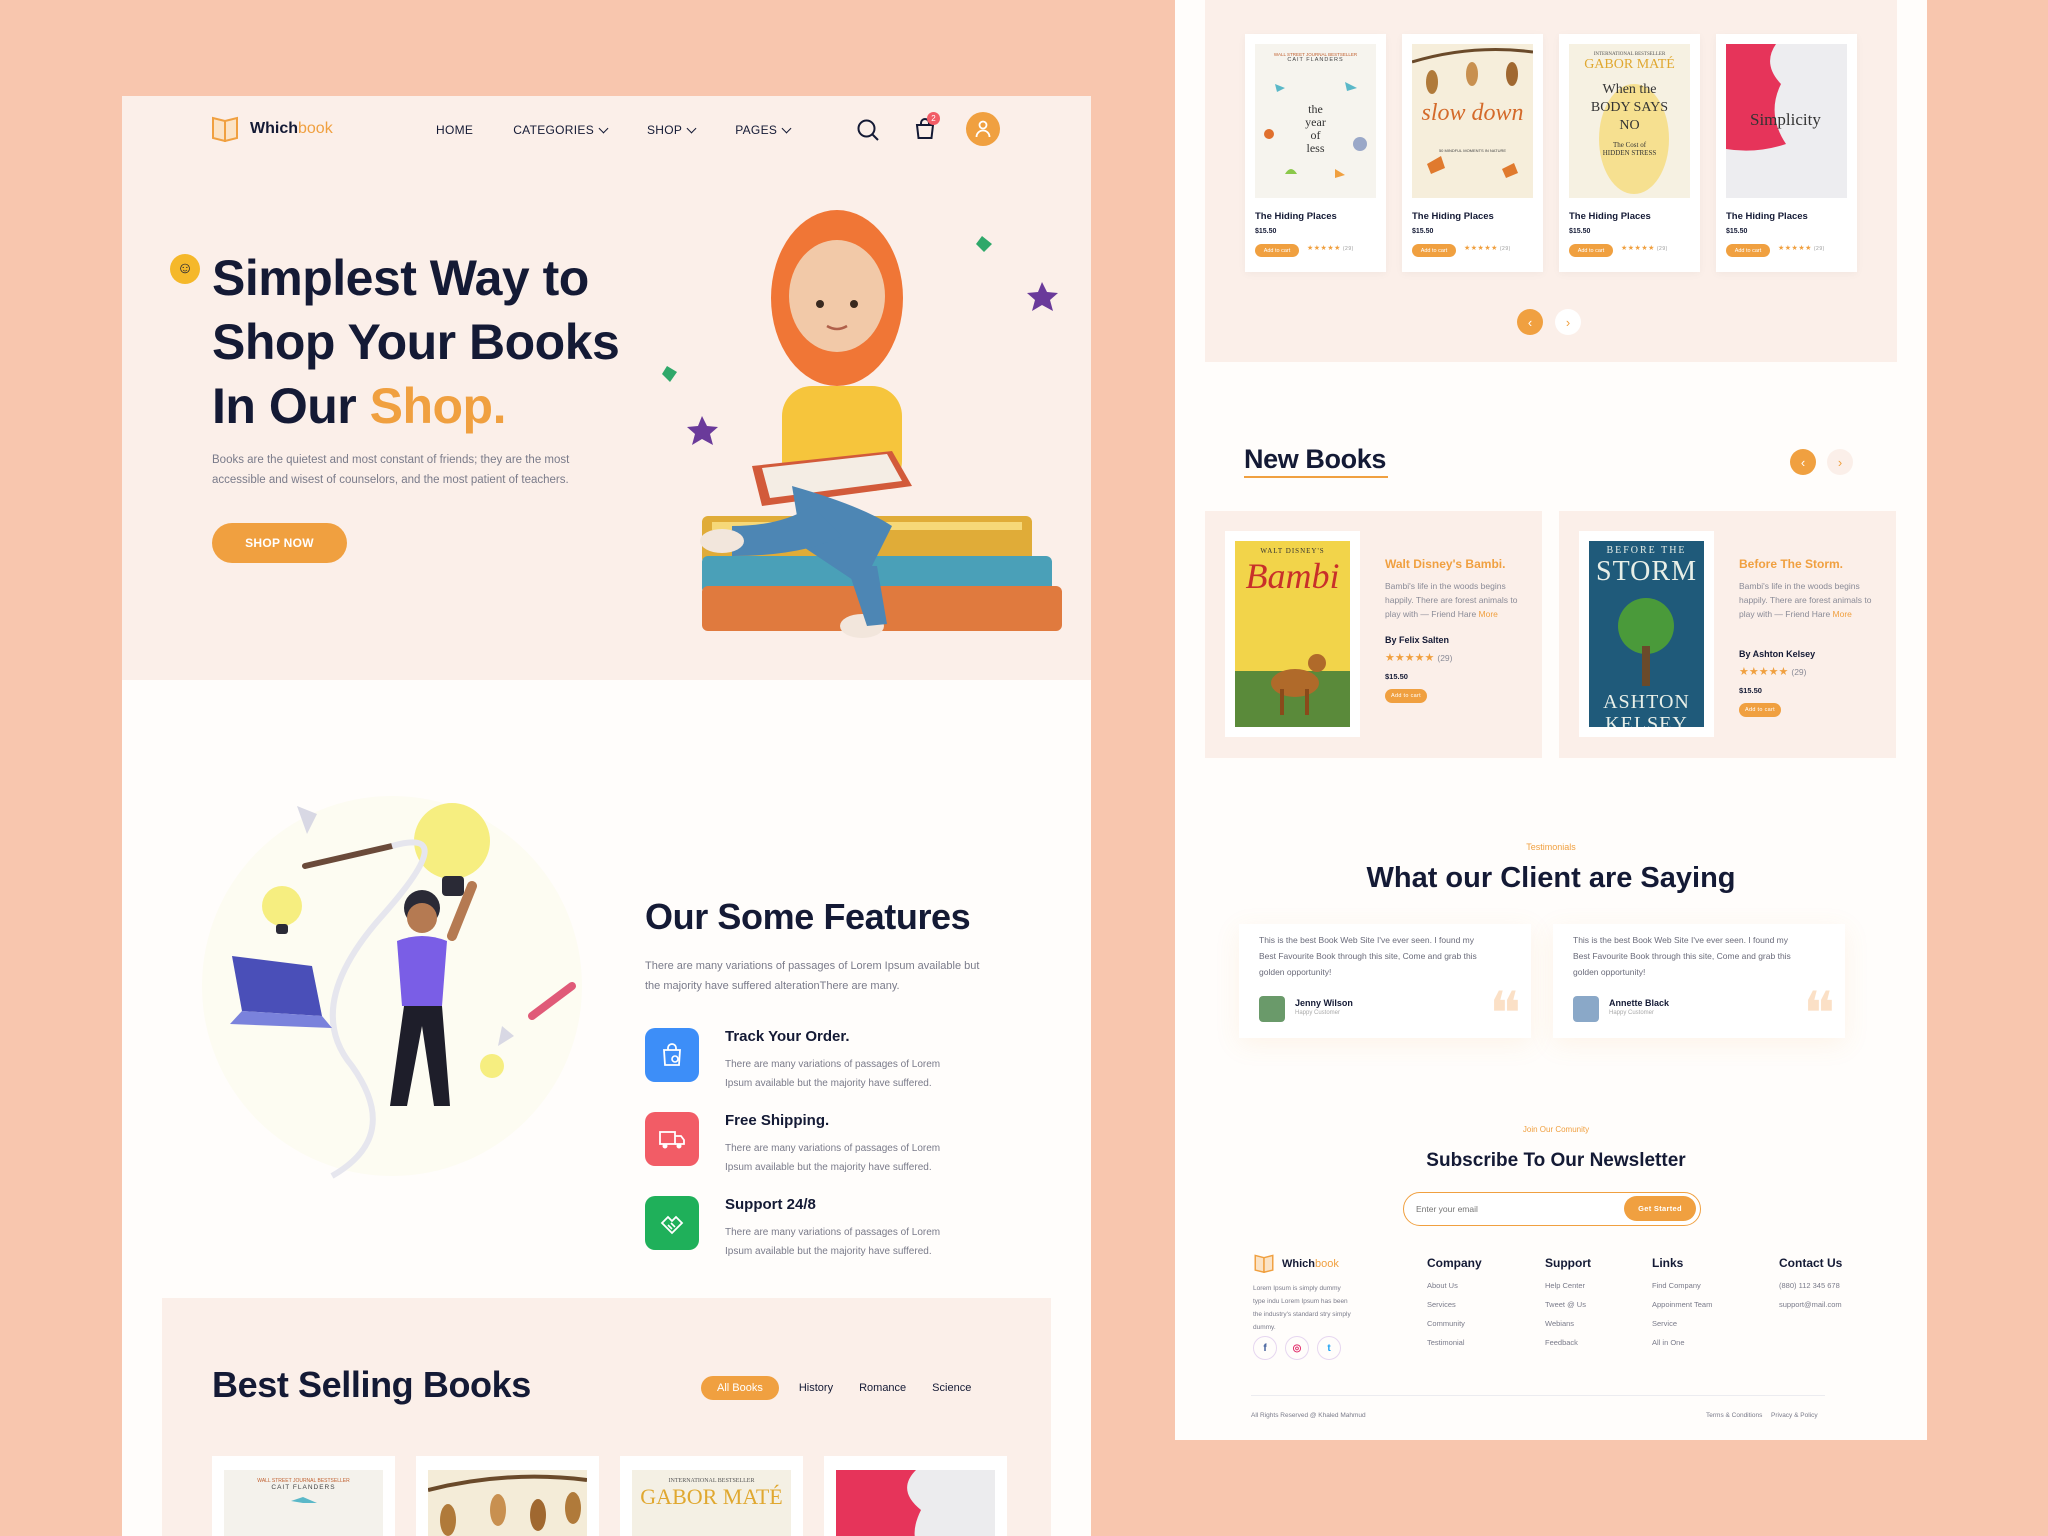 Image resolution: width=2048 pixels, height=1536 pixels. What do you see at coordinates (1660, 1208) in the screenshot?
I see `get-started-button: Get Started` at bounding box center [1660, 1208].